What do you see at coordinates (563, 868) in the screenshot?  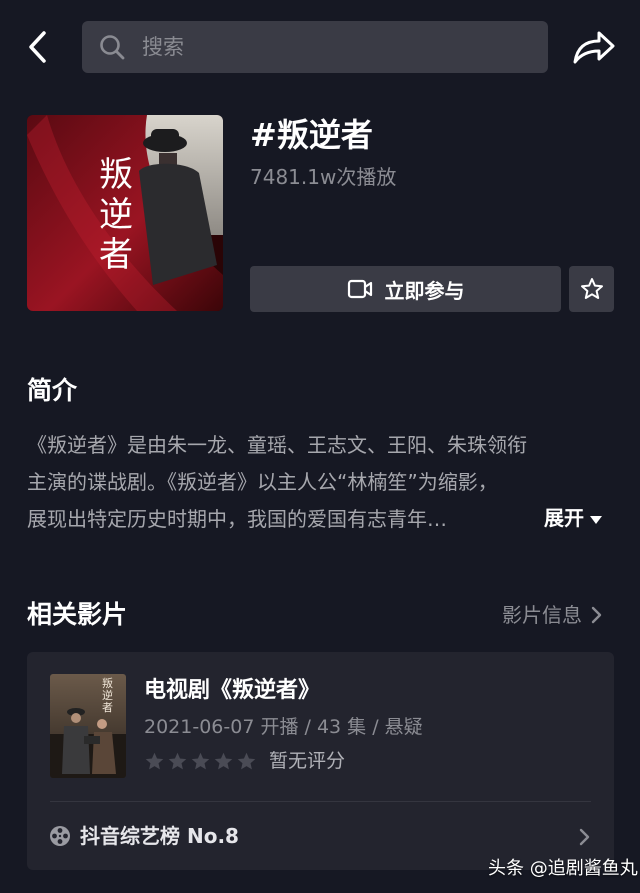 I see `watermark: 头条 @追剧酱鱼丸` at bounding box center [563, 868].